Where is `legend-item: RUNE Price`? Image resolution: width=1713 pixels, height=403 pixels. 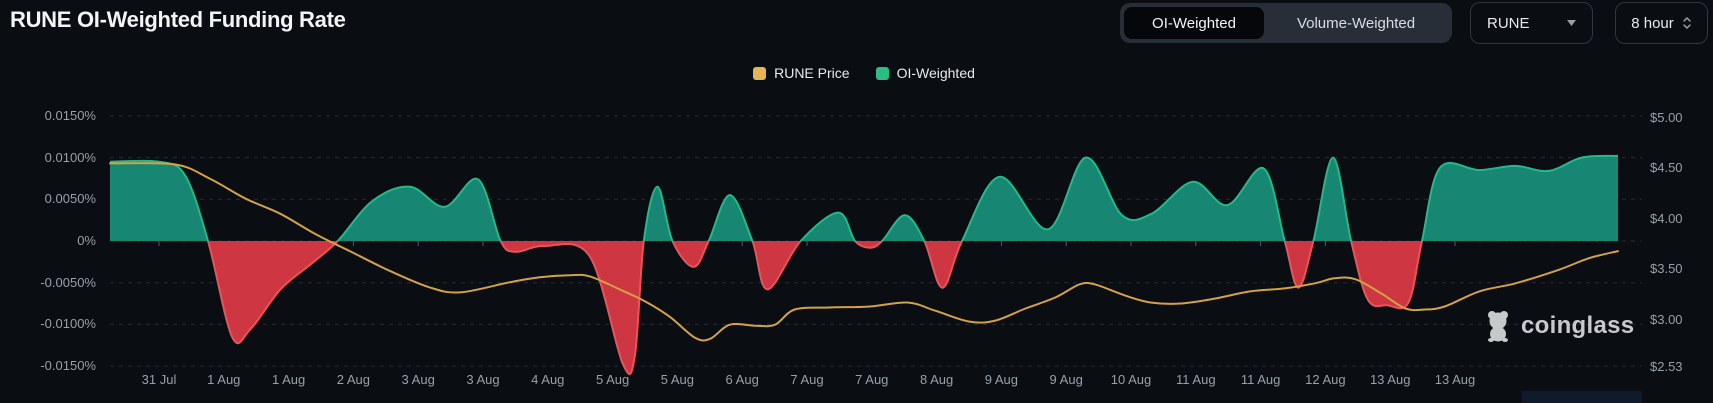
legend-item: RUNE Price is located at coordinates (801, 73).